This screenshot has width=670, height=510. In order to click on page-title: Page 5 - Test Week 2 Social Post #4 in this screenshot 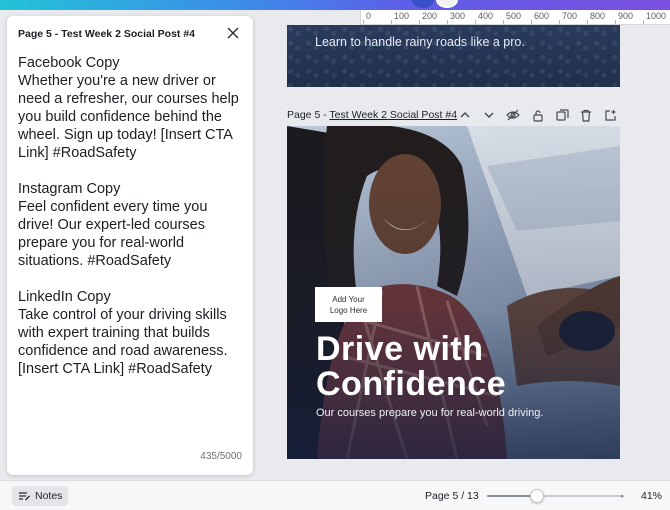, I will do `click(372, 115)`.